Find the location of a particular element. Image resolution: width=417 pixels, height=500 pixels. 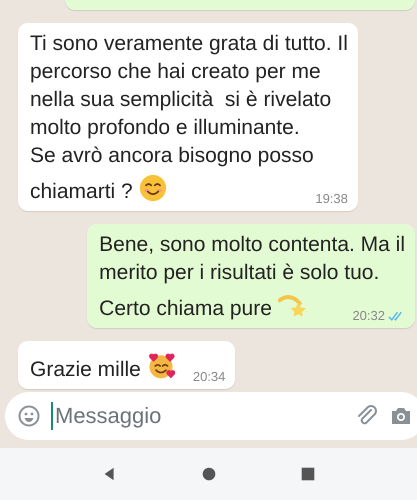

message-text: percorso che hai creato per me is located at coordinates (175, 71).